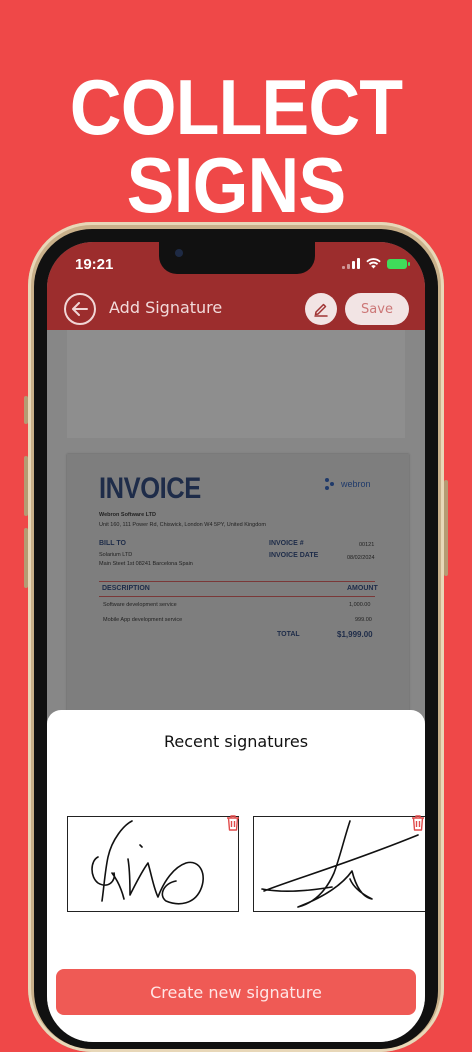  Describe the element at coordinates (236, 992) in the screenshot. I see `create-new-signature-button: Create new signature` at that location.